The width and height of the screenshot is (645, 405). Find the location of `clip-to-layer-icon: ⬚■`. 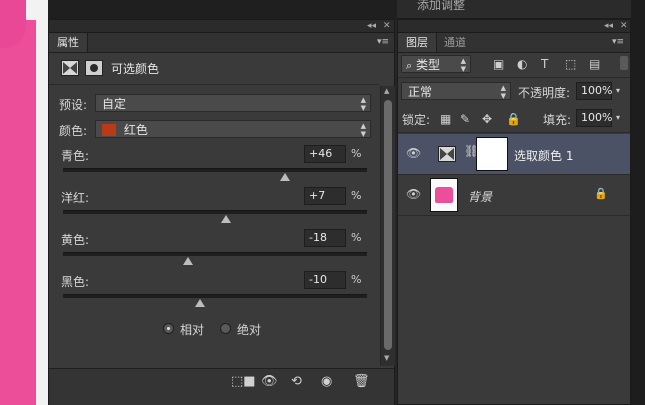

clip-to-layer-icon: ⬚■ is located at coordinates (243, 382).